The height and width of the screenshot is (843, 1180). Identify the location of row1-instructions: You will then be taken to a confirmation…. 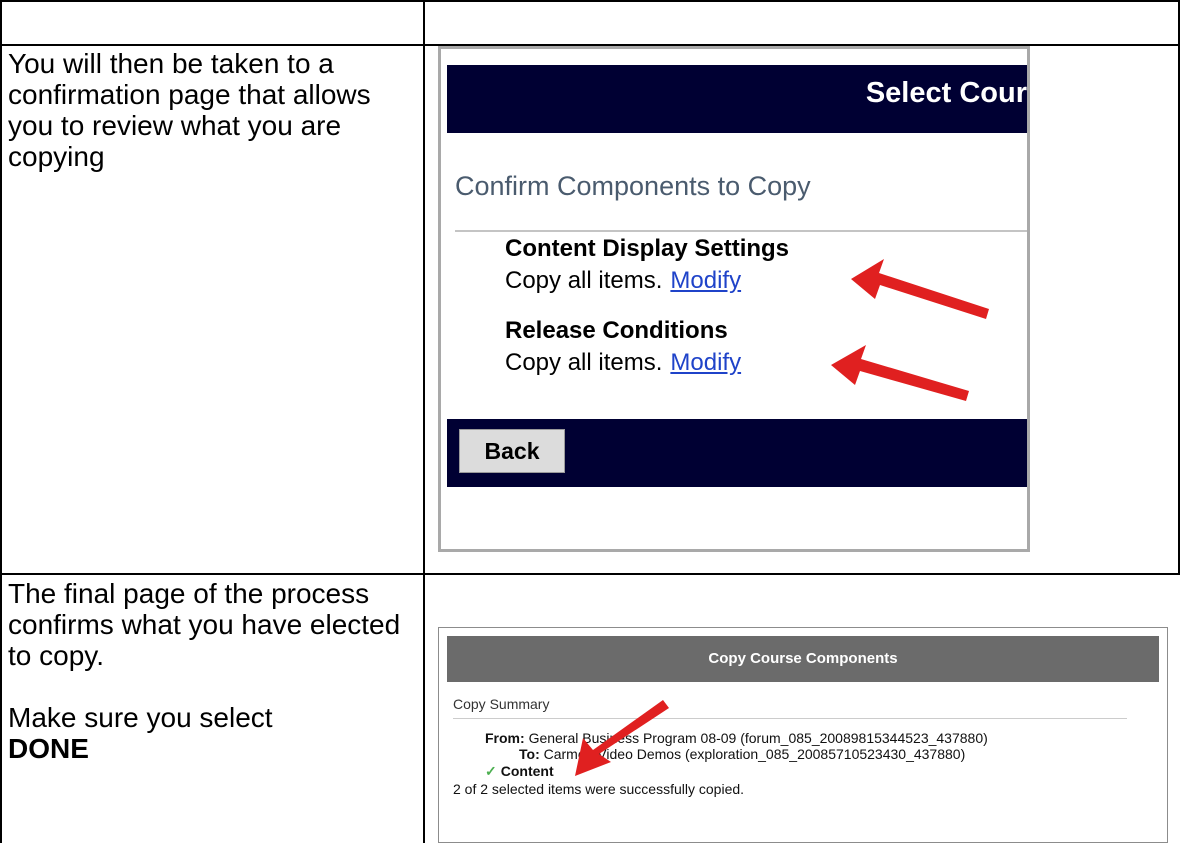
(208, 110).